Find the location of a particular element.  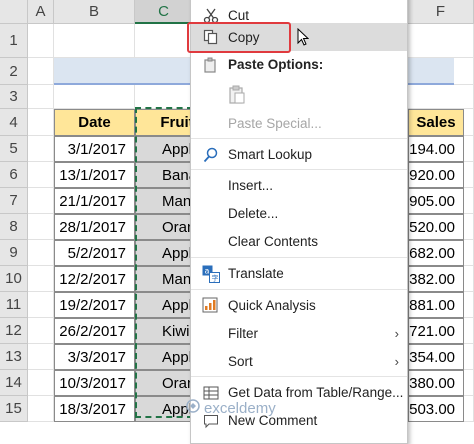

menu-item-clear-contents-label: Clear Contents is located at coordinates (273, 241).